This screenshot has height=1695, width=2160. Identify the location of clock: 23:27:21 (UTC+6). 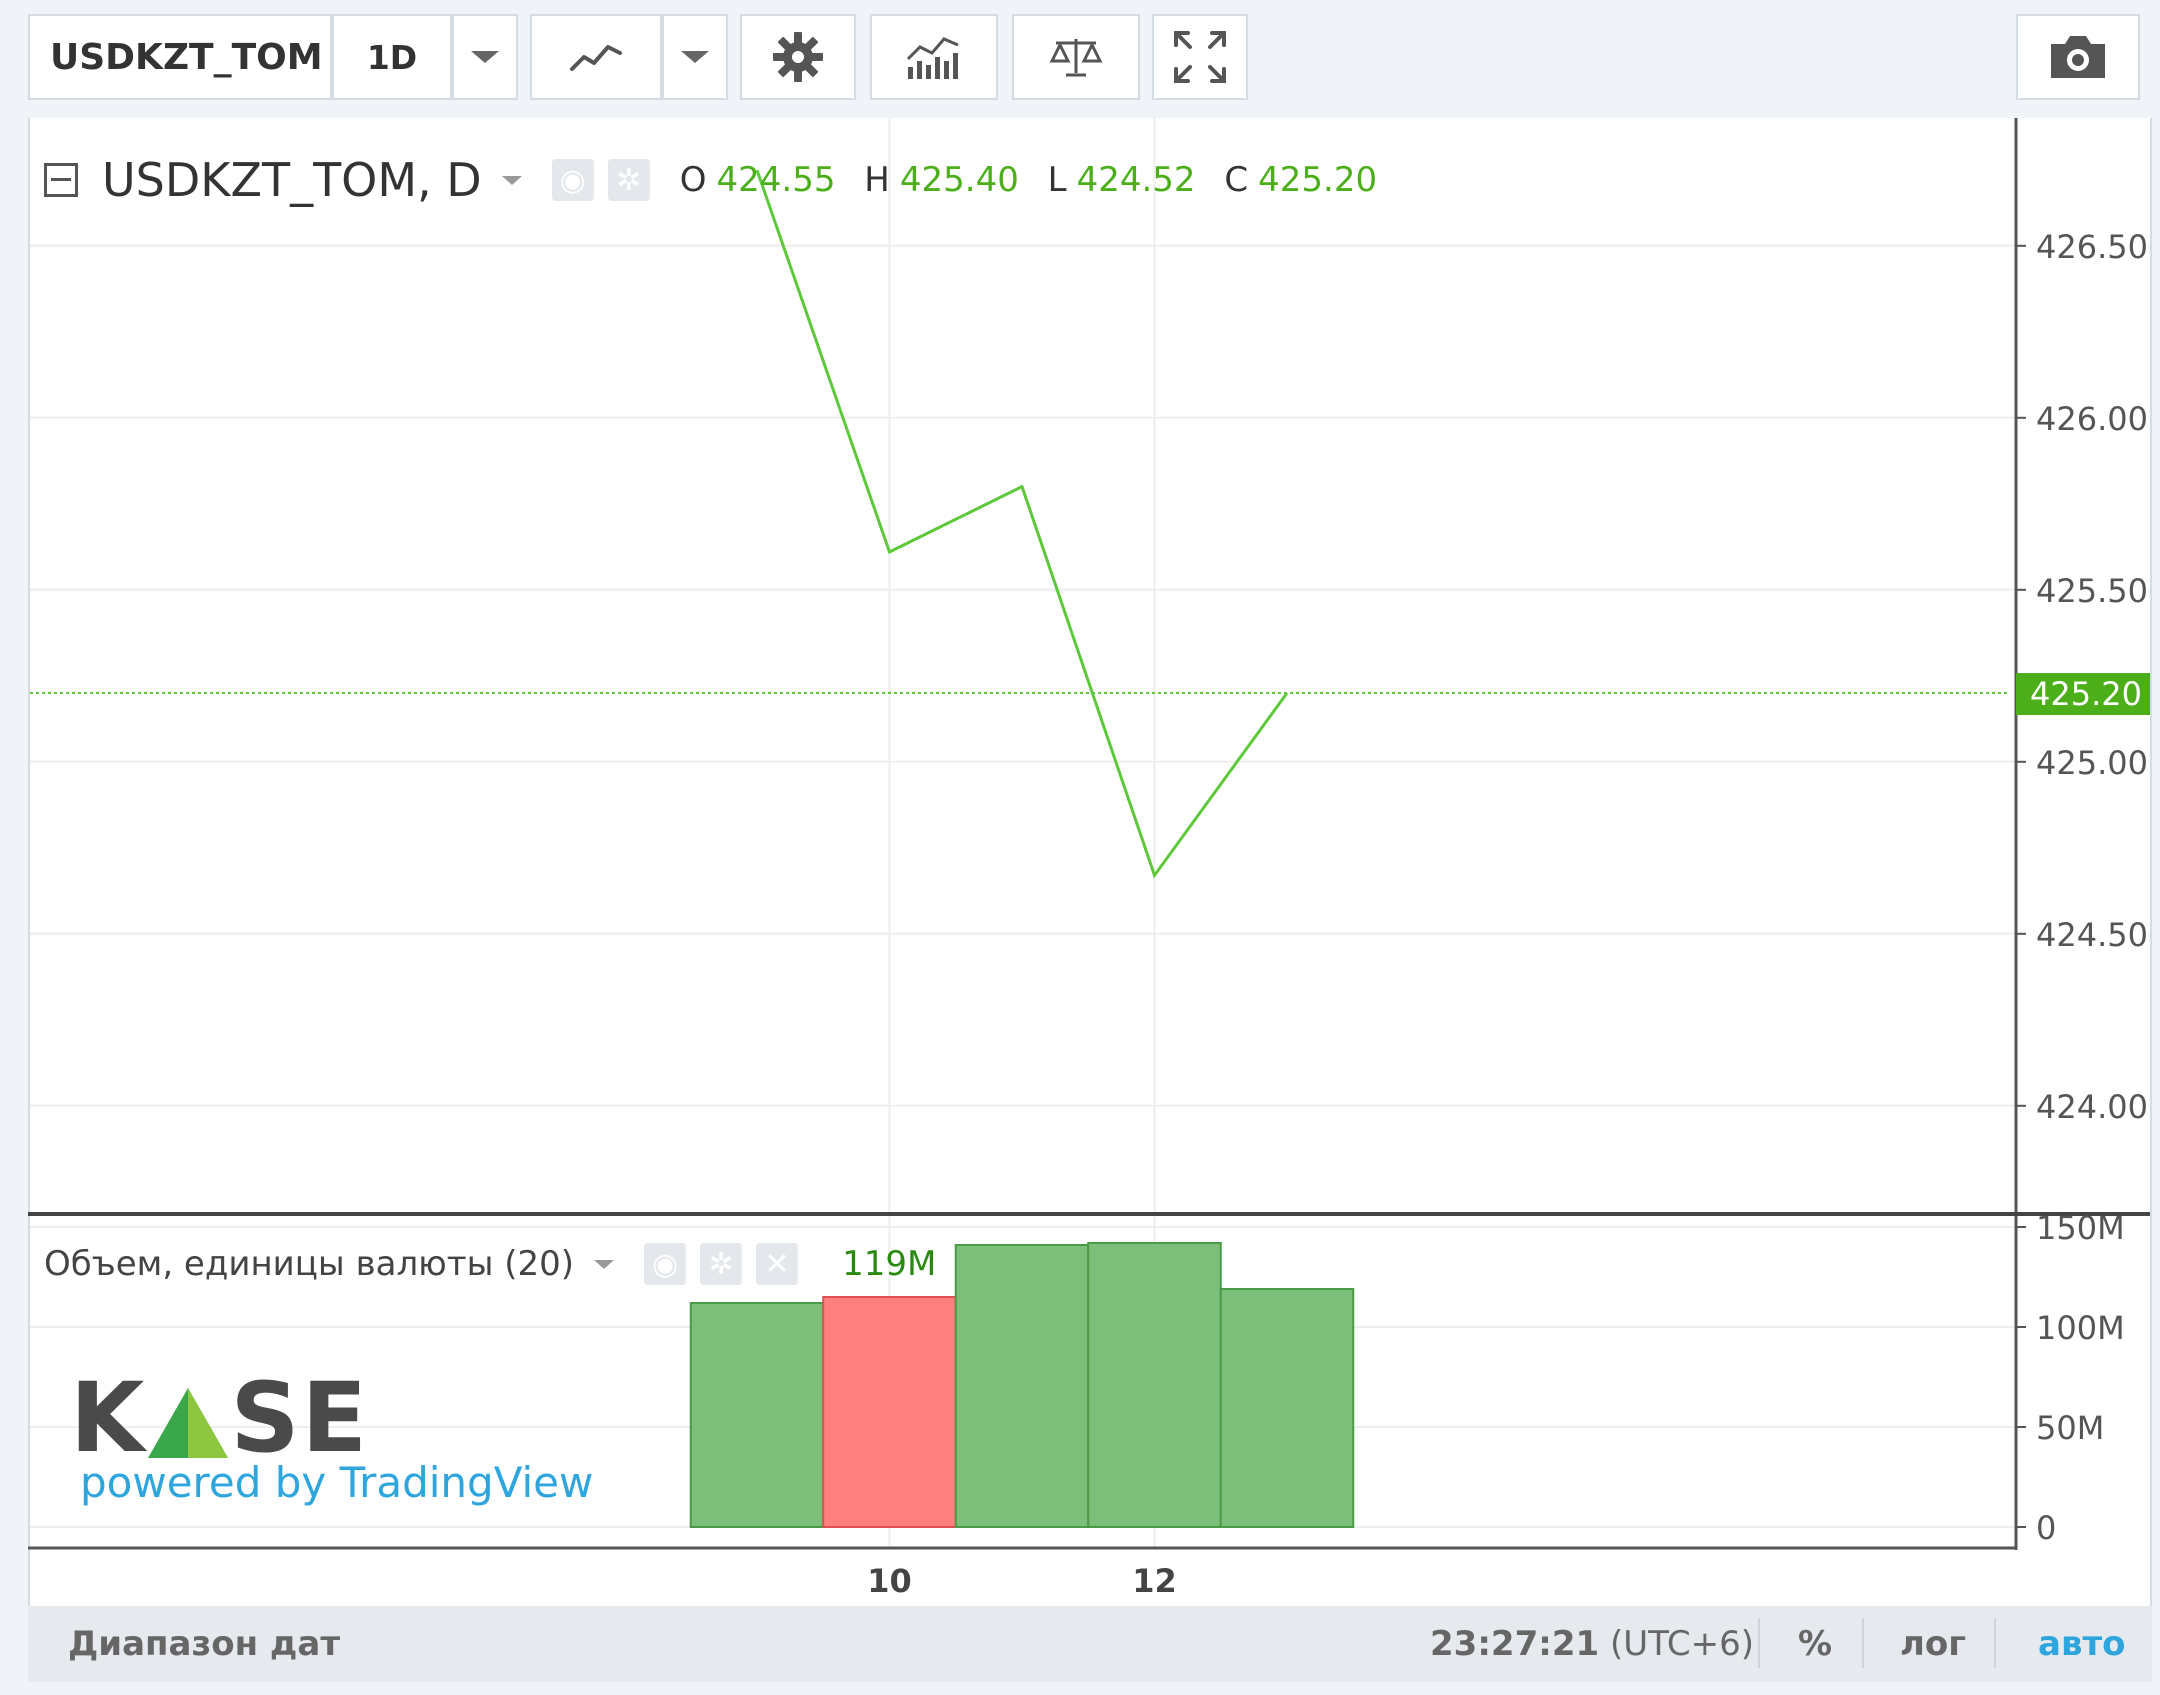
(1592, 1644).